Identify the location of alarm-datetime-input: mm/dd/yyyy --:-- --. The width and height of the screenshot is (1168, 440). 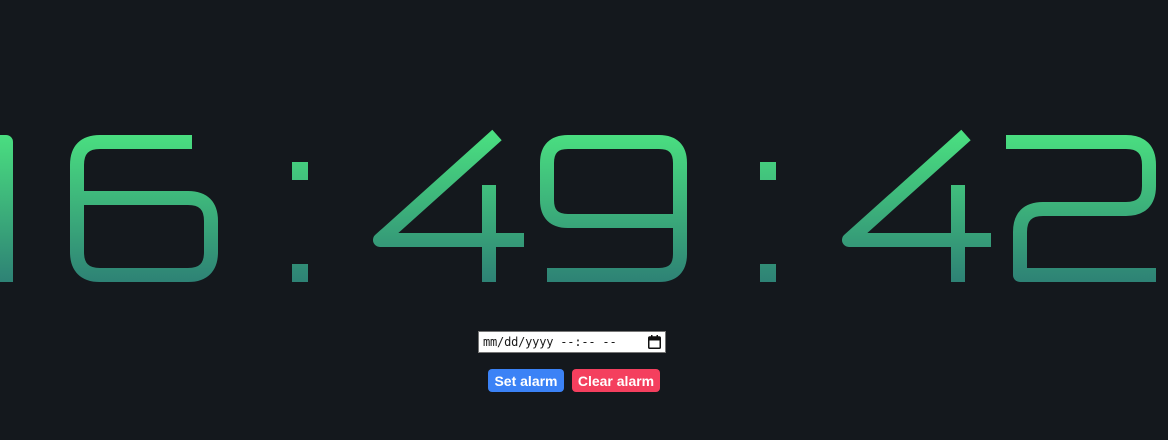
(572, 342).